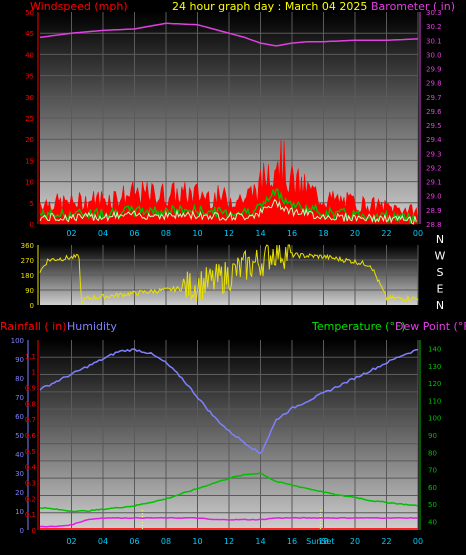 This screenshot has height=555, width=466. What do you see at coordinates (434, 55) in the screenshot?
I see `baro-tick-label: 30.0` at bounding box center [434, 55].